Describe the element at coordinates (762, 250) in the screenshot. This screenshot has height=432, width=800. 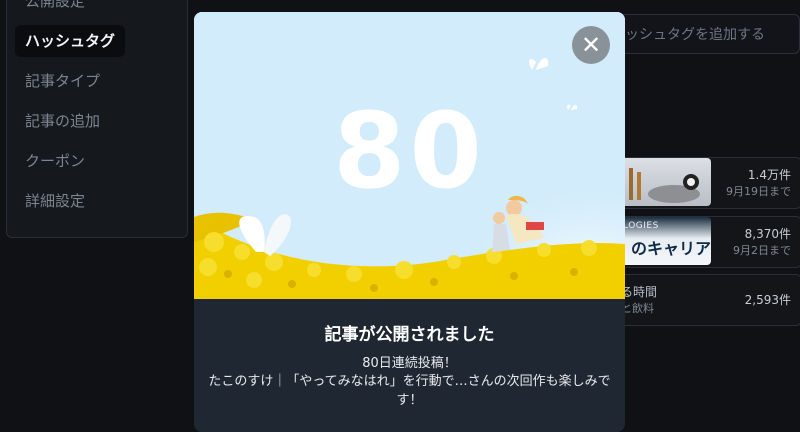
I see `hashtag-deadline: 9月2日まで` at that location.